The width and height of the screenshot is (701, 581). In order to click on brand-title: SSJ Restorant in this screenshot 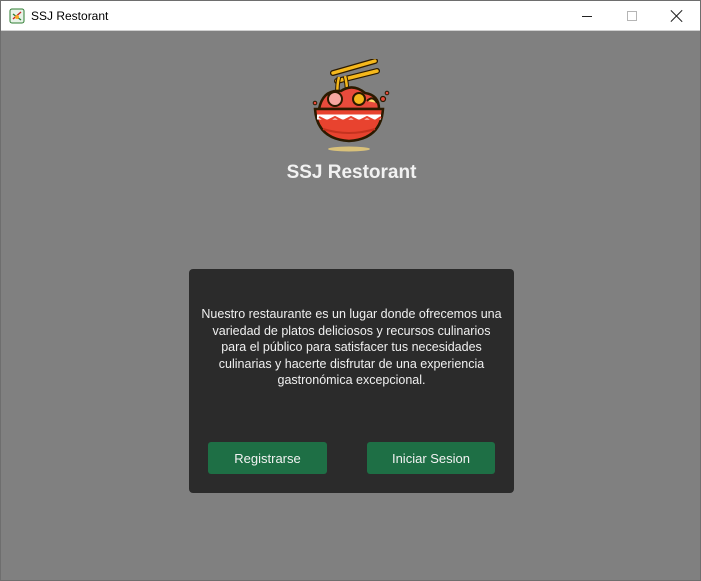, I will do `click(351, 172)`.